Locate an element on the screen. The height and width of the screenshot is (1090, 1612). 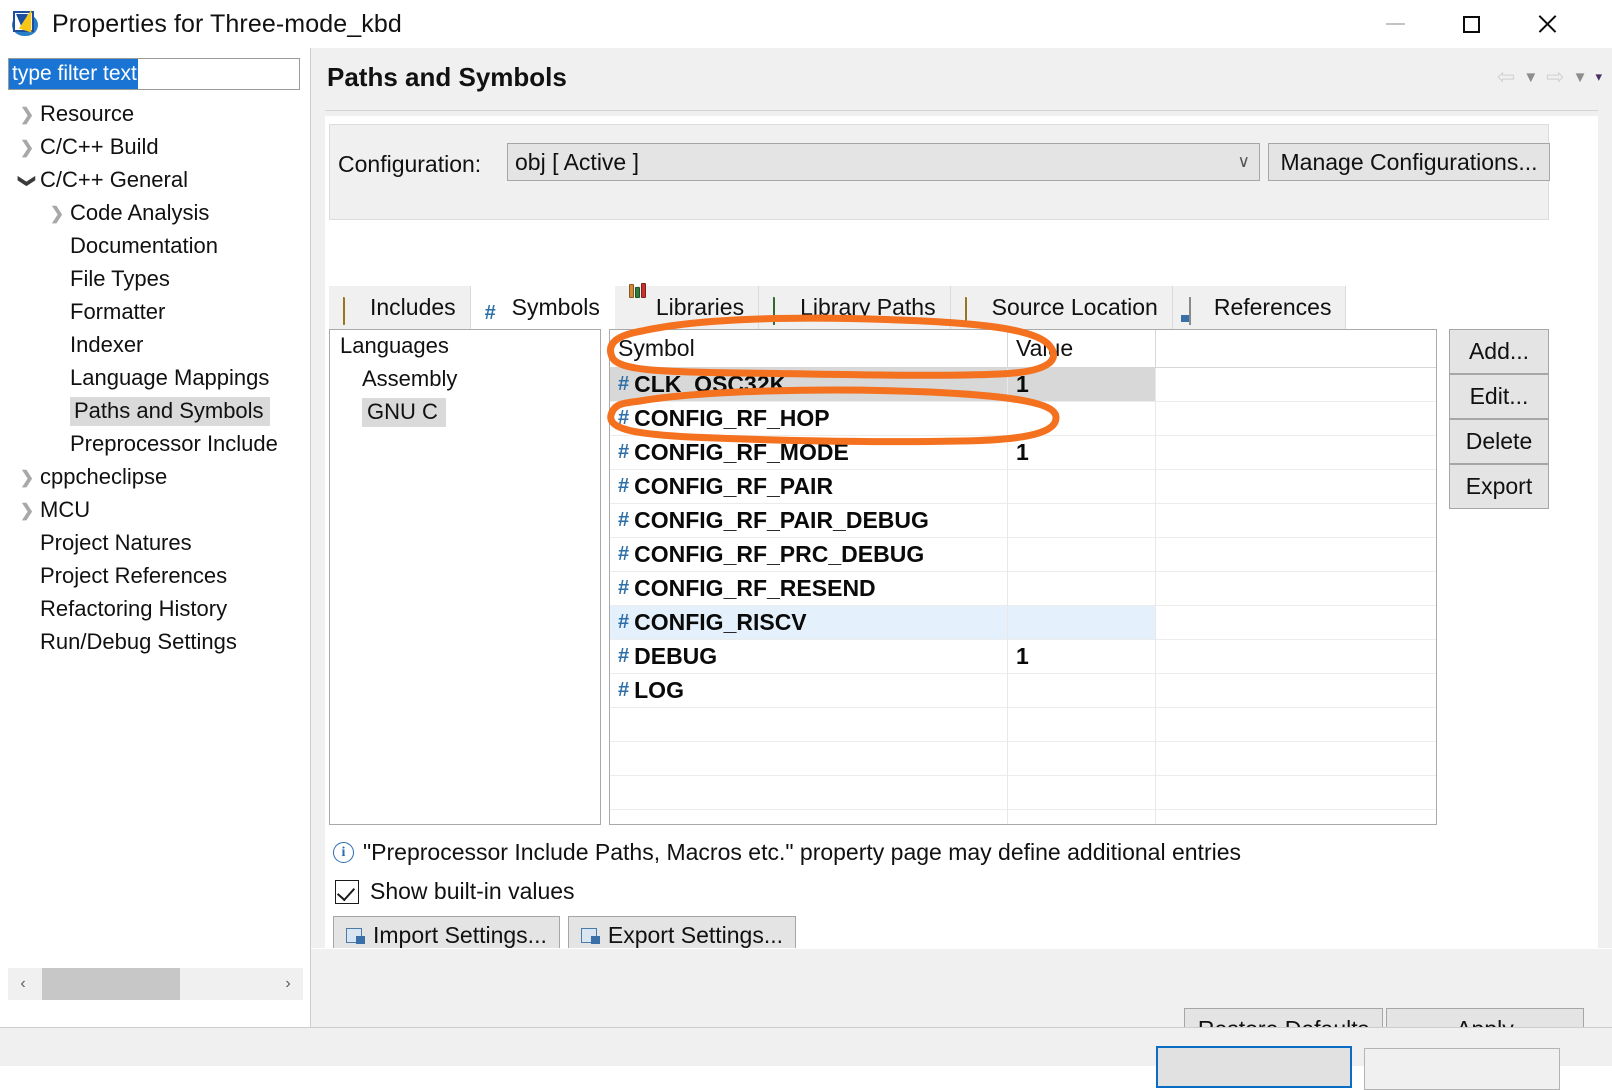
checkbox-checked-icon is located at coordinates (347, 891).